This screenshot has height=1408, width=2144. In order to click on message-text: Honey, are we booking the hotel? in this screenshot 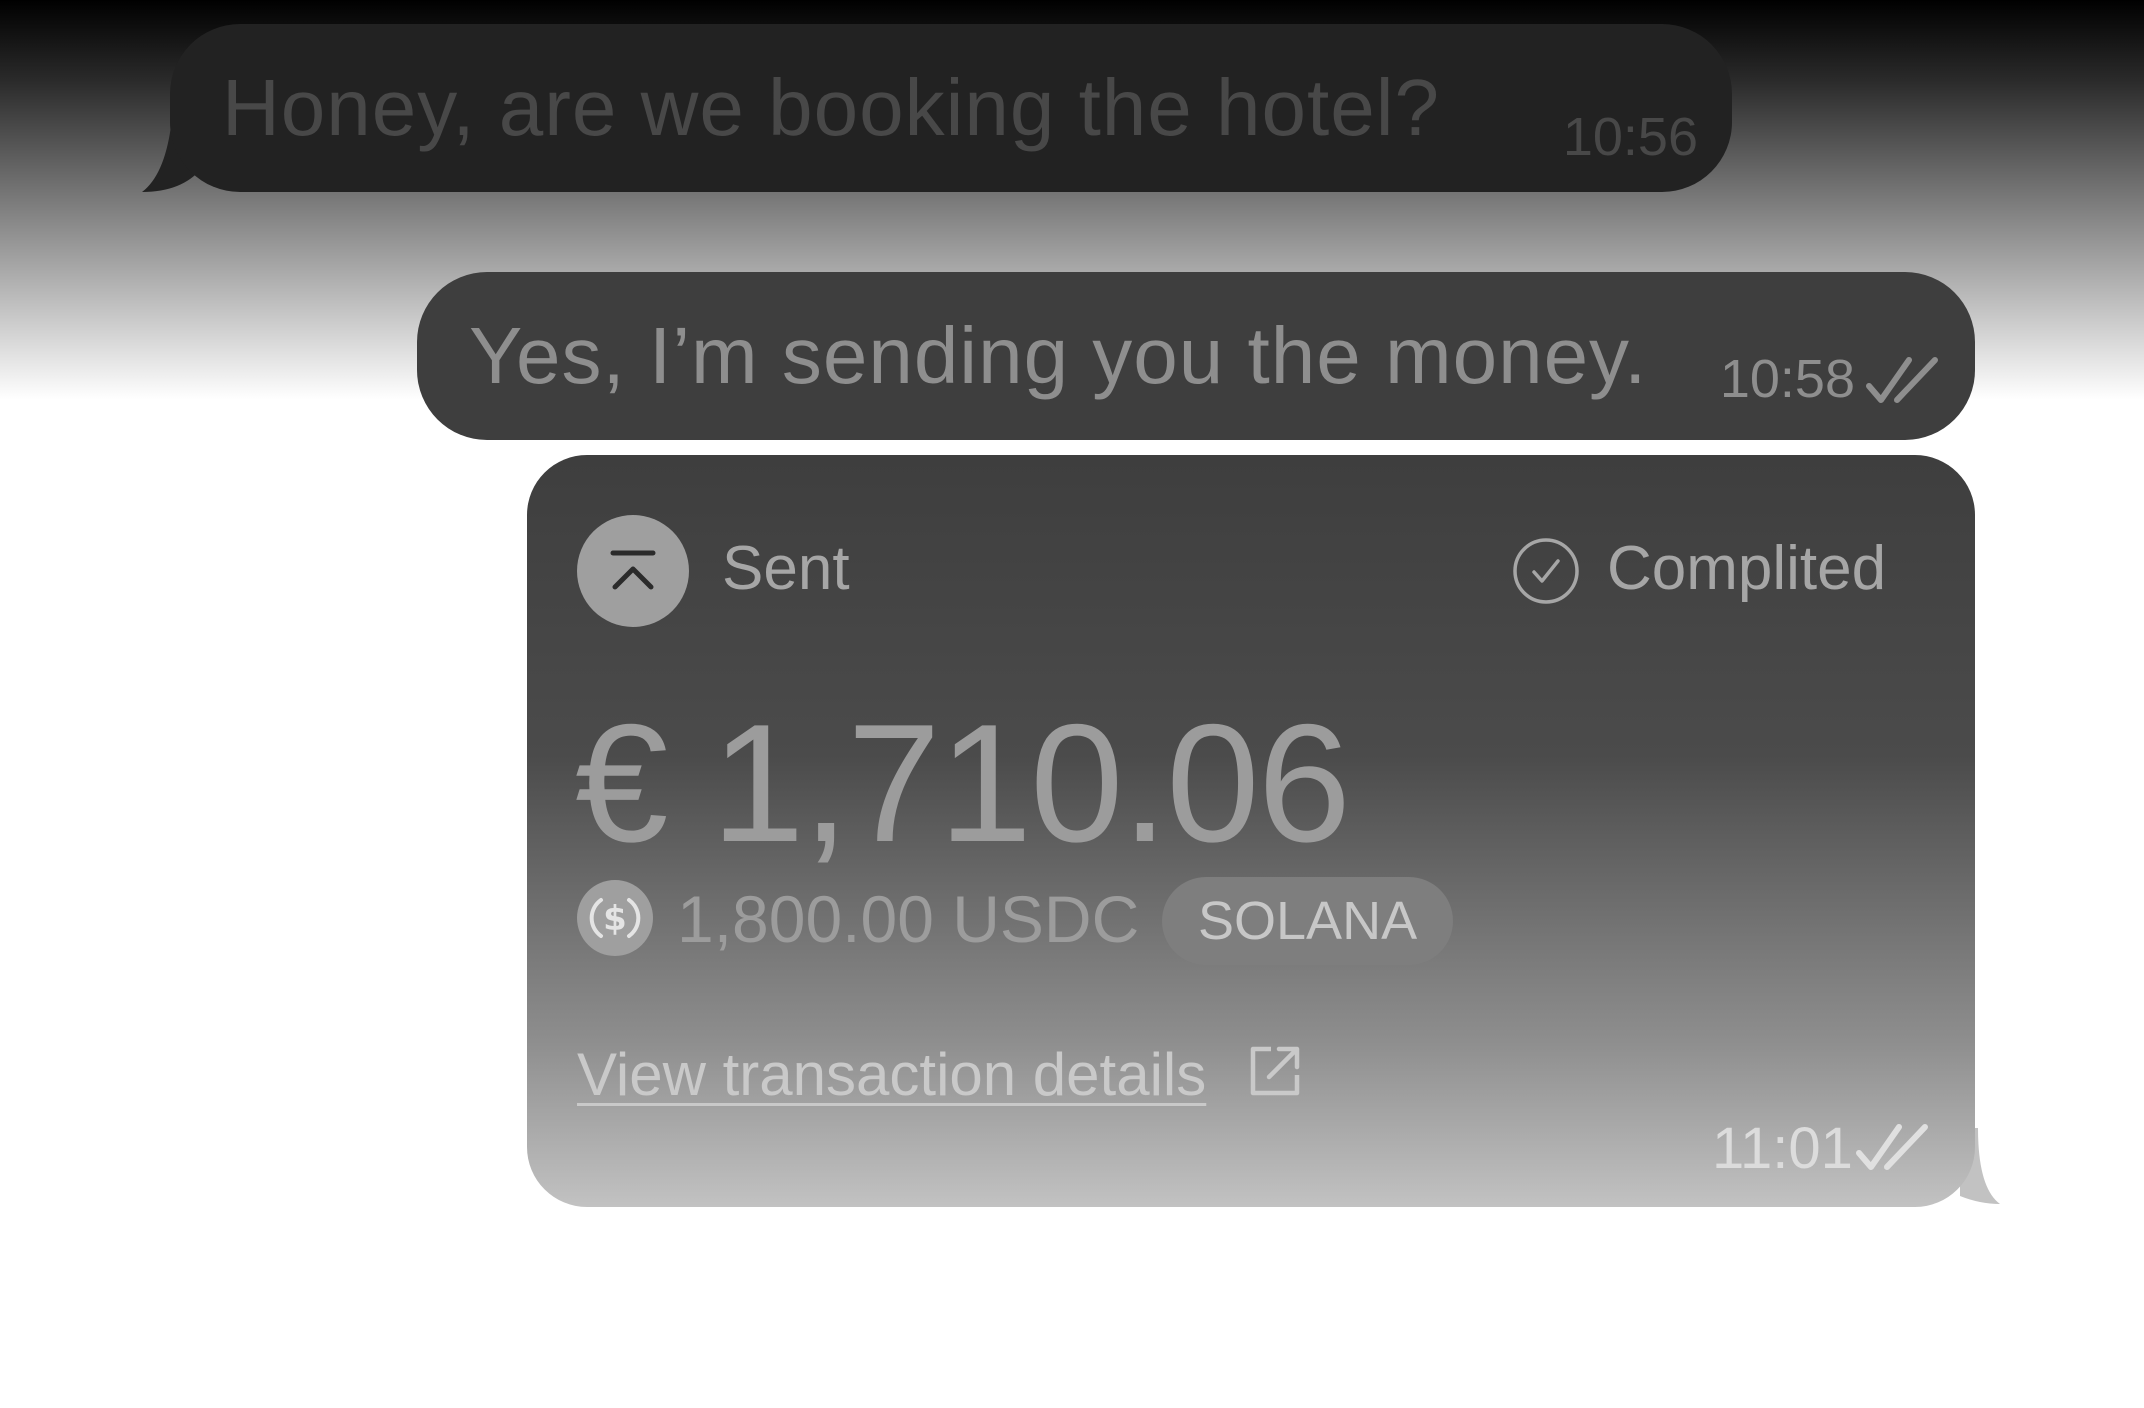, I will do `click(831, 107)`.